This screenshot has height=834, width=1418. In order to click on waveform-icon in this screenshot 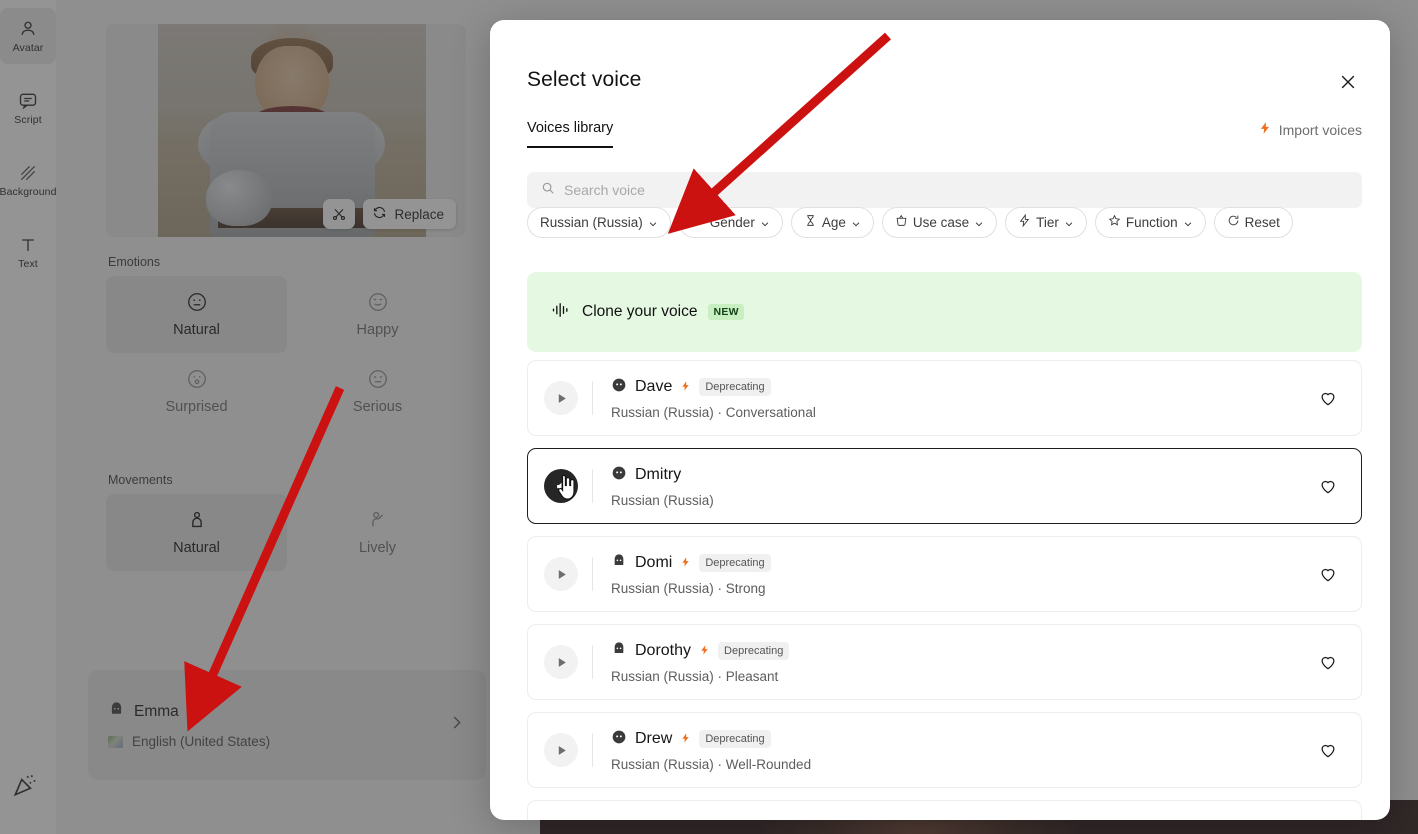, I will do `click(561, 312)`.